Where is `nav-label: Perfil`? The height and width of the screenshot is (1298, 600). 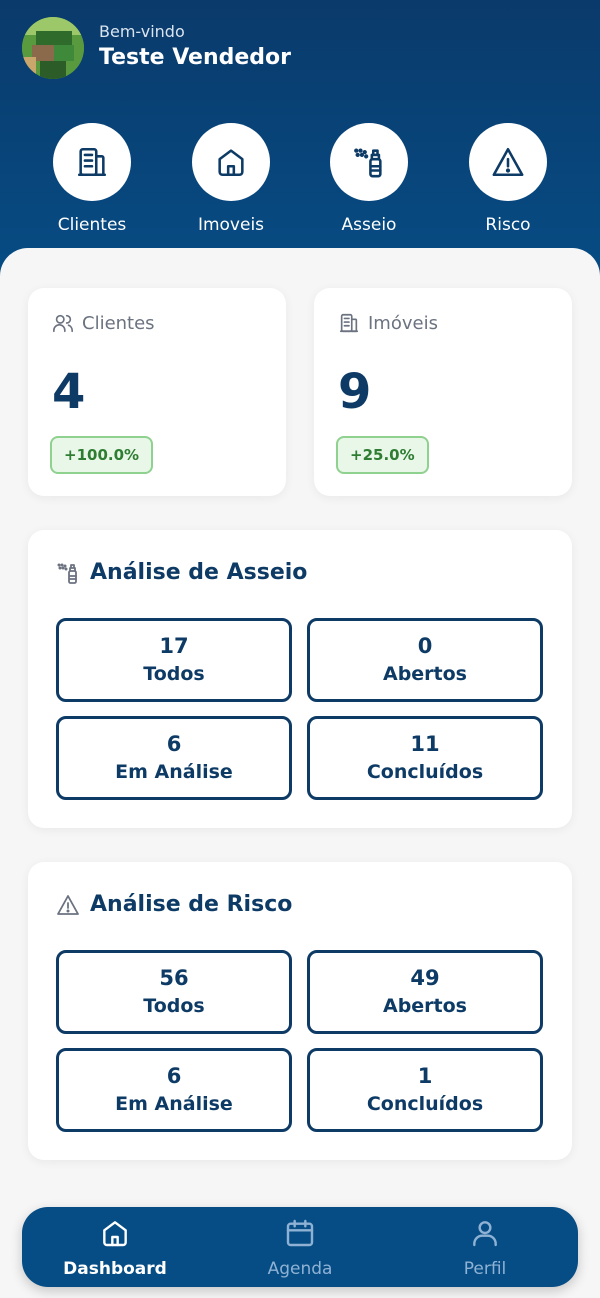 nav-label: Perfil is located at coordinates (485, 1269).